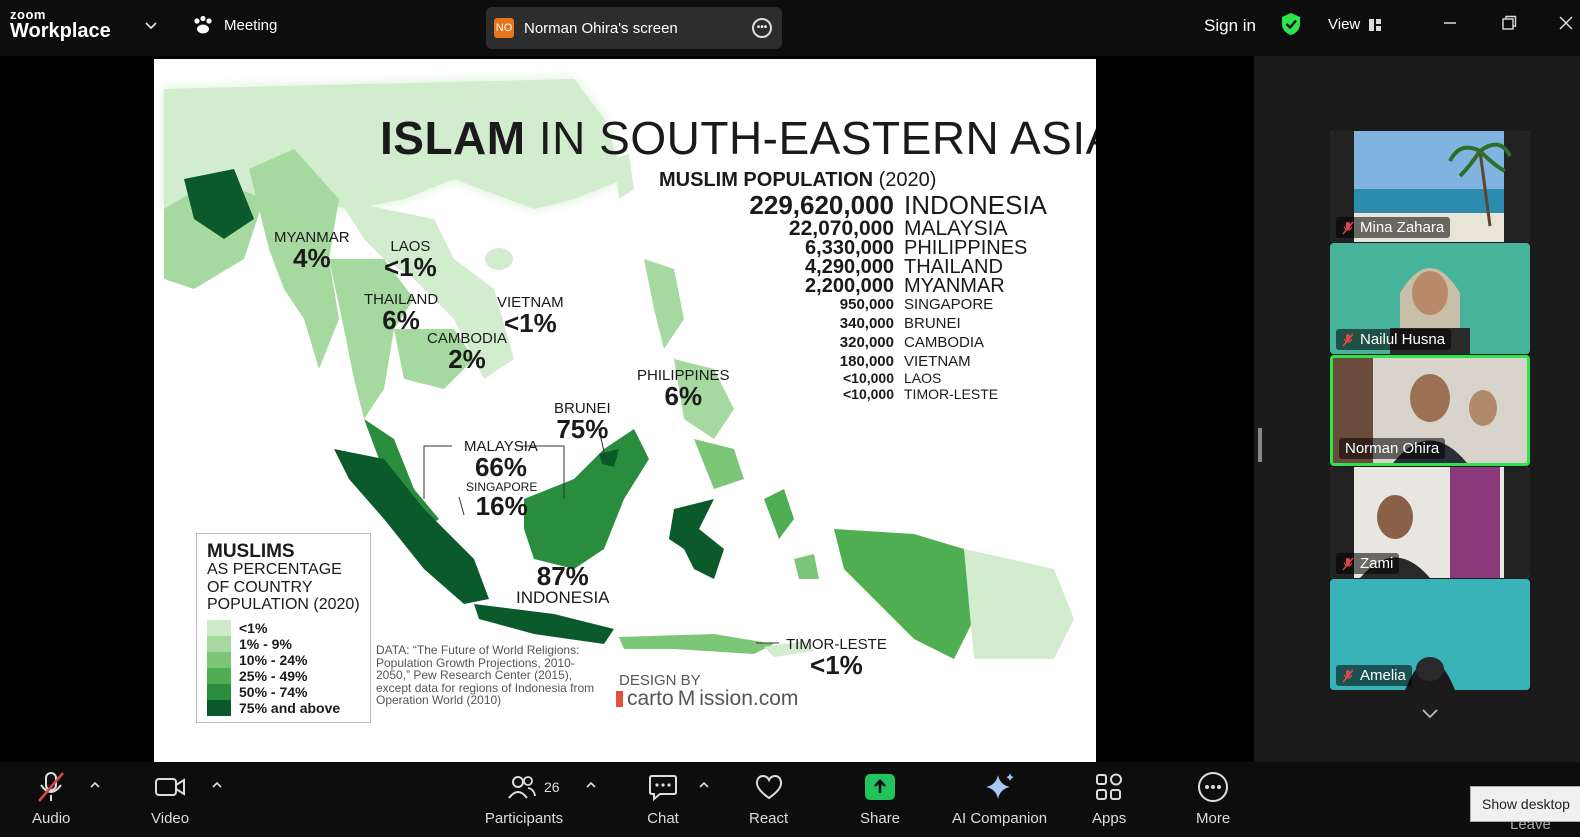  What do you see at coordinates (253, 627) in the screenshot?
I see `legend-label: <1%` at bounding box center [253, 627].